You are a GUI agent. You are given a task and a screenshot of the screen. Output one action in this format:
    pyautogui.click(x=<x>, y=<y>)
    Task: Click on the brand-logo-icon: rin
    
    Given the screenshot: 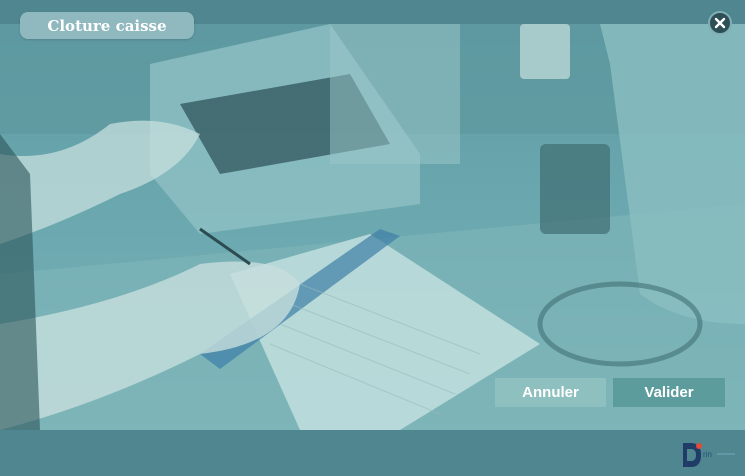 What is the action you would take?
    pyautogui.click(x=709, y=455)
    